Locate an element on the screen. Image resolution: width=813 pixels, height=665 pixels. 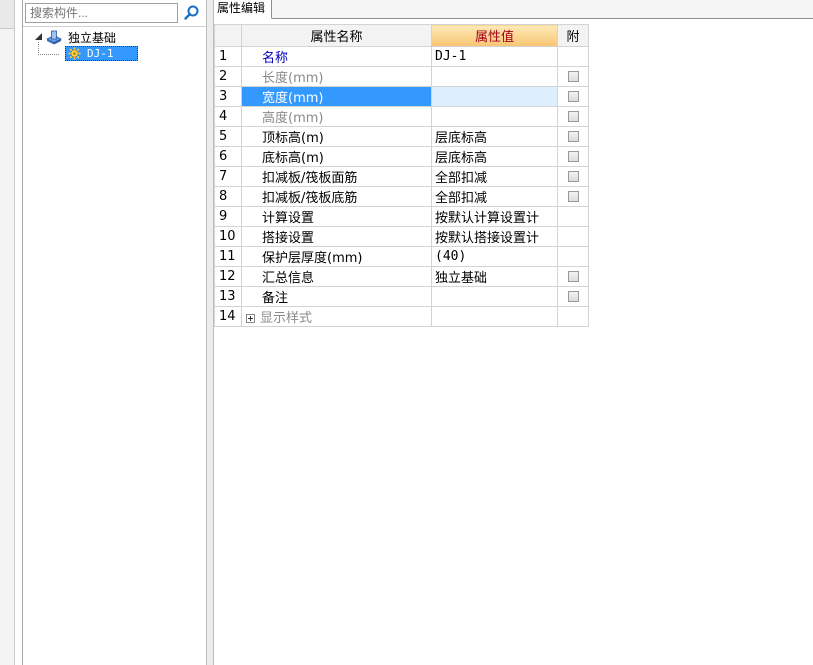
table-row: 12 汇总信息 独立基础 is located at coordinates (401, 276).